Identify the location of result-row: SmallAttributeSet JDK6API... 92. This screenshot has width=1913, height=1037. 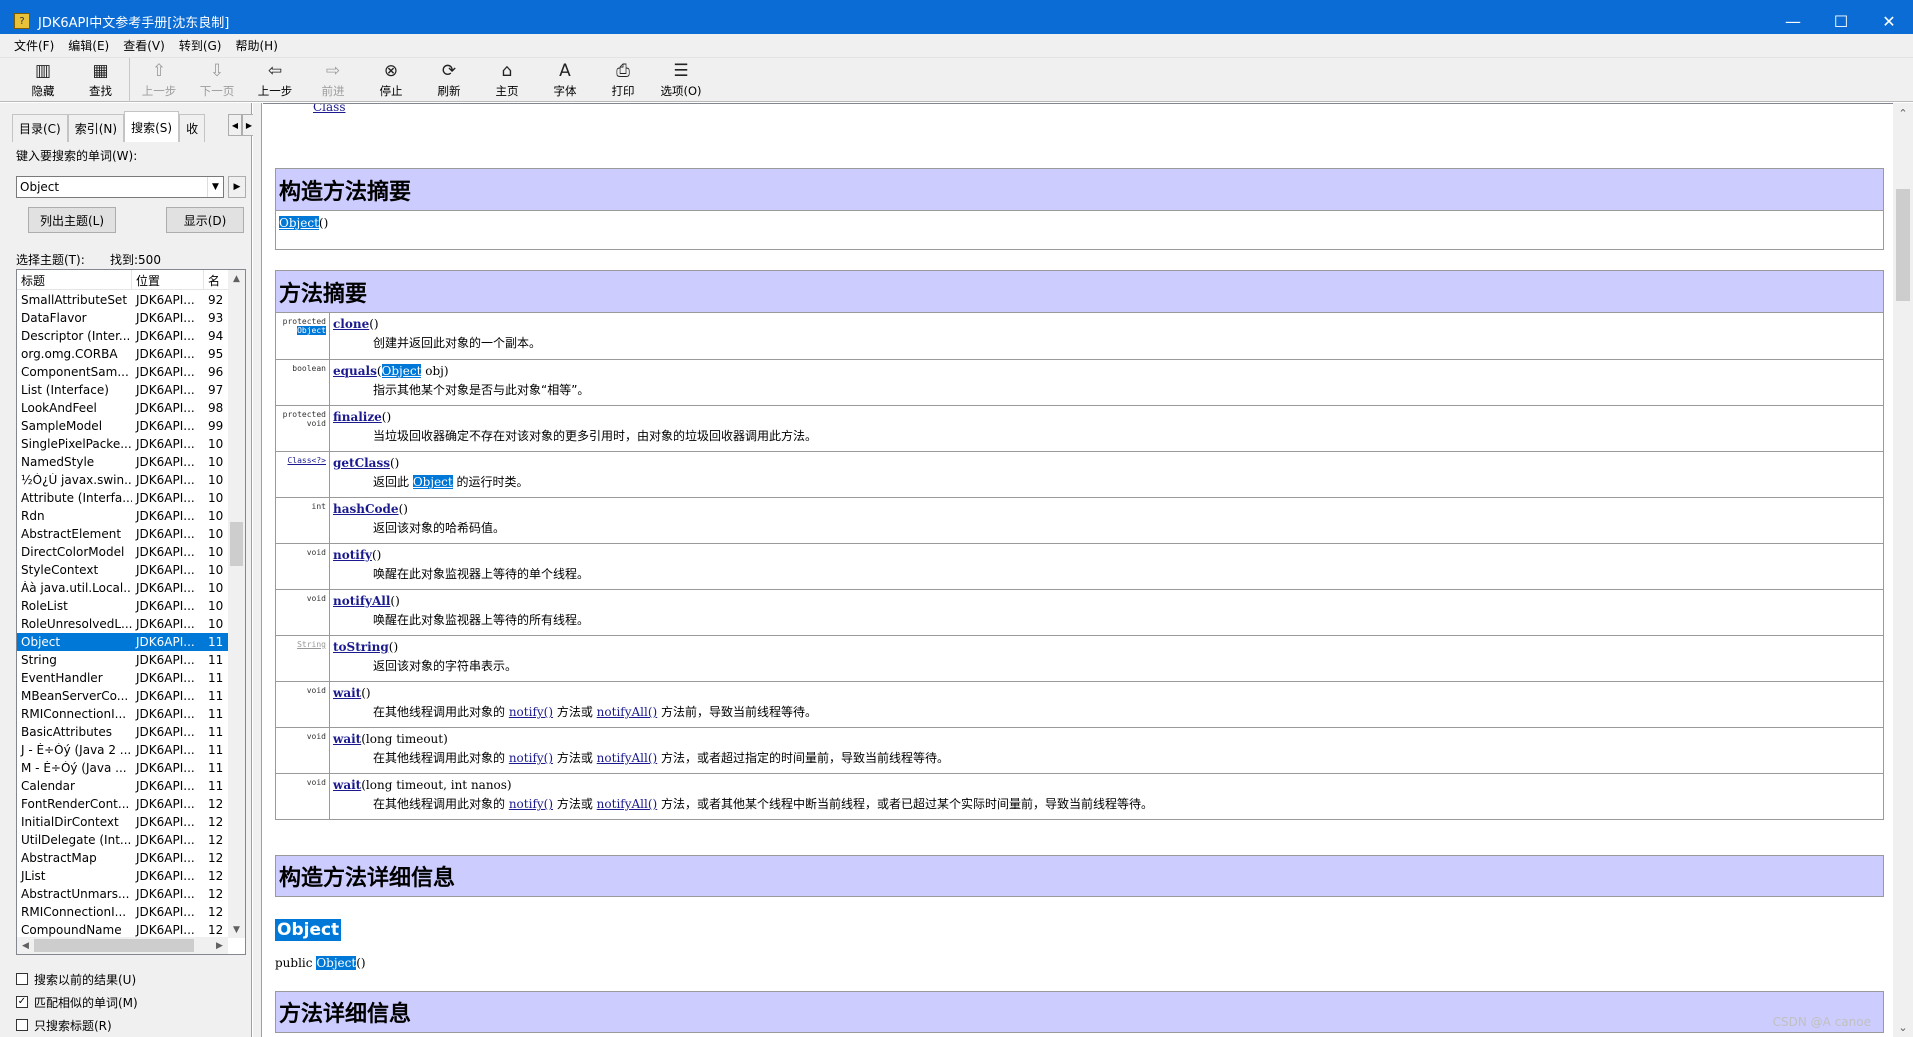
(123, 300).